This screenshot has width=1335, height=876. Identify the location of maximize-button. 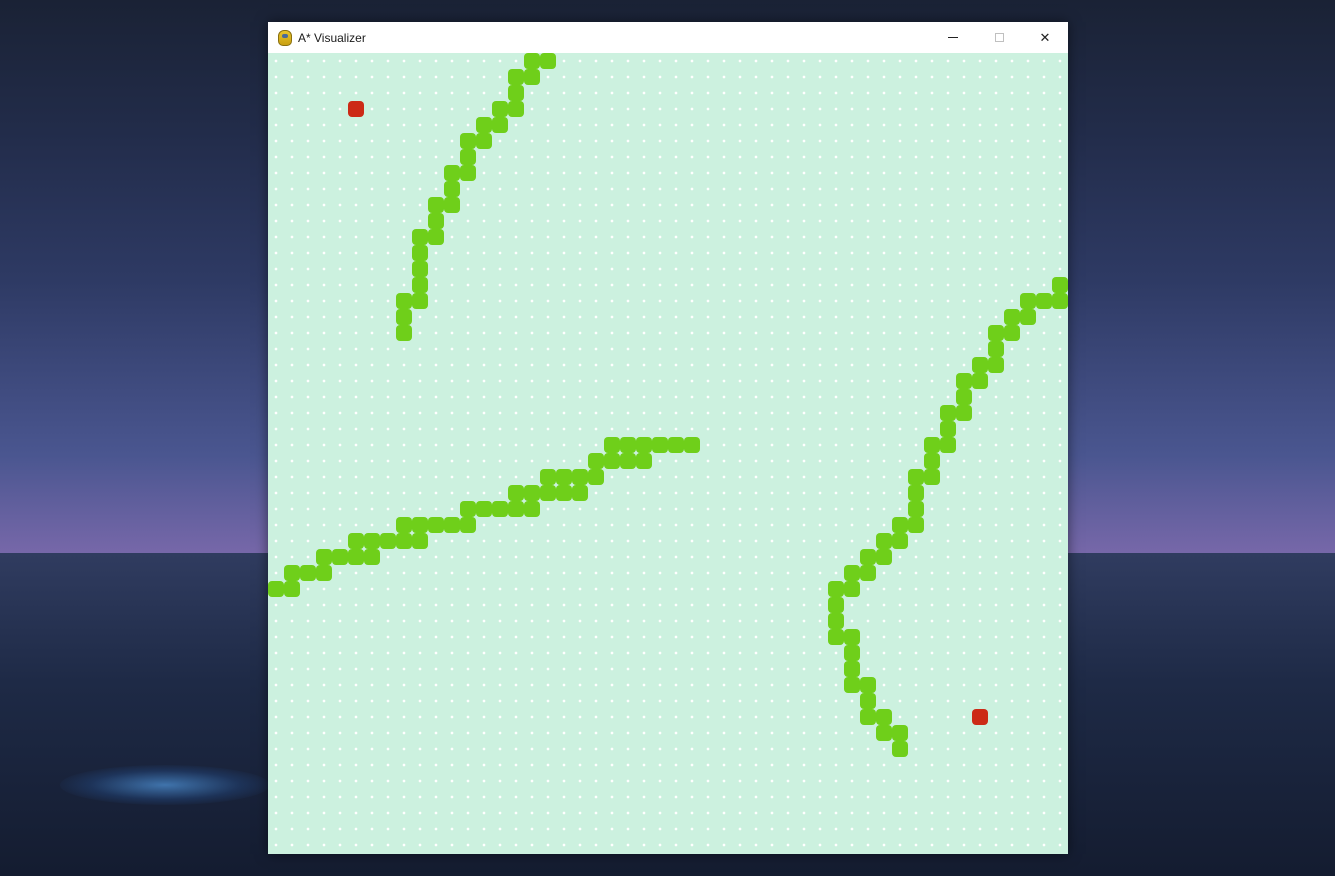
(999, 37).